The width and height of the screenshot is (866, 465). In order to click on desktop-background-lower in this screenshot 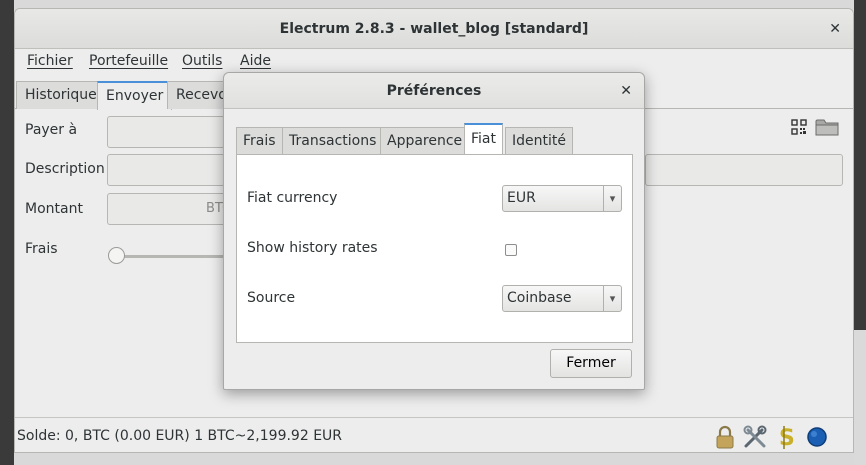, I will do `click(860, 397)`.